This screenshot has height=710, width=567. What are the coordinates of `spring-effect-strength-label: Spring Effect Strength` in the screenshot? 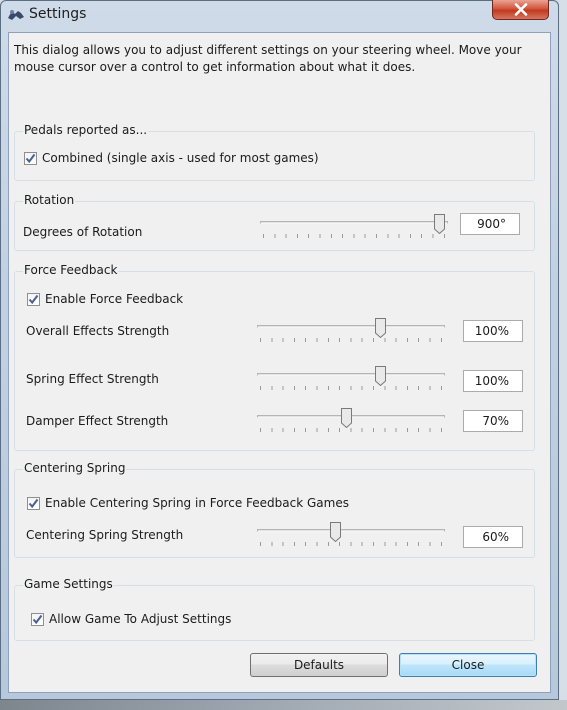 It's located at (92, 379).